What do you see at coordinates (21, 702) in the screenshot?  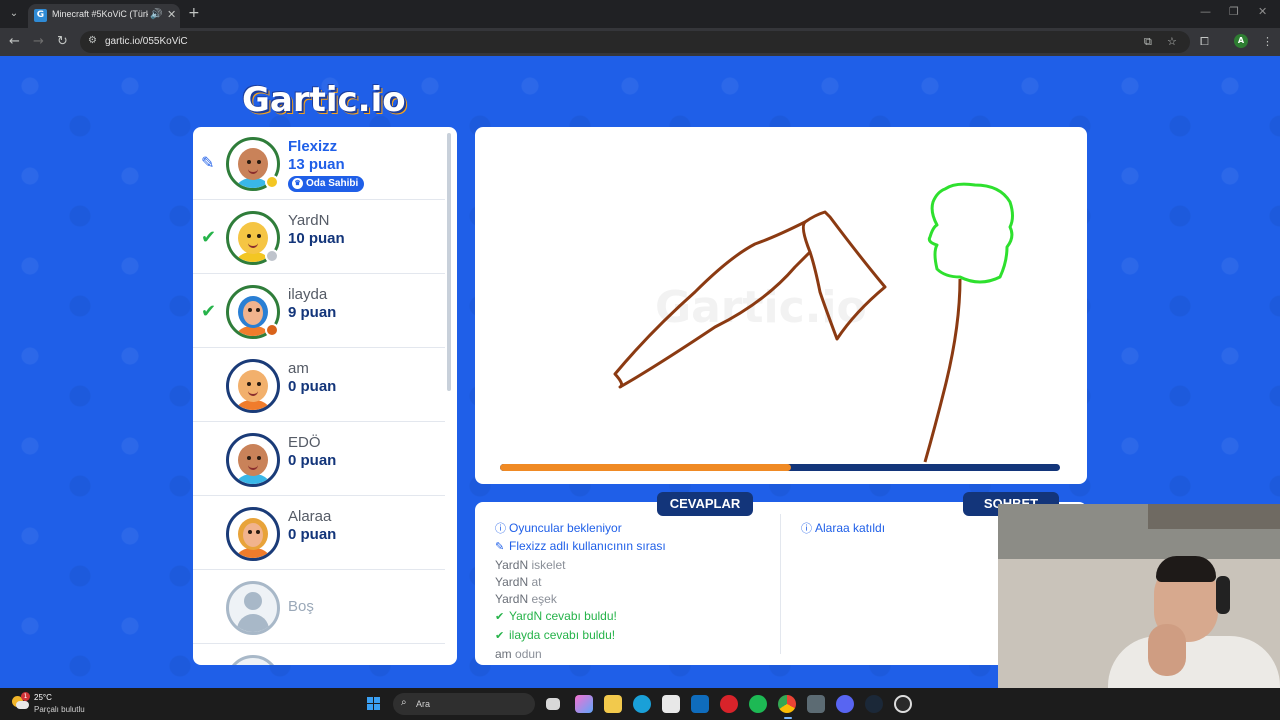 I see `weather-cloud-sun-icon: 1` at bounding box center [21, 702].